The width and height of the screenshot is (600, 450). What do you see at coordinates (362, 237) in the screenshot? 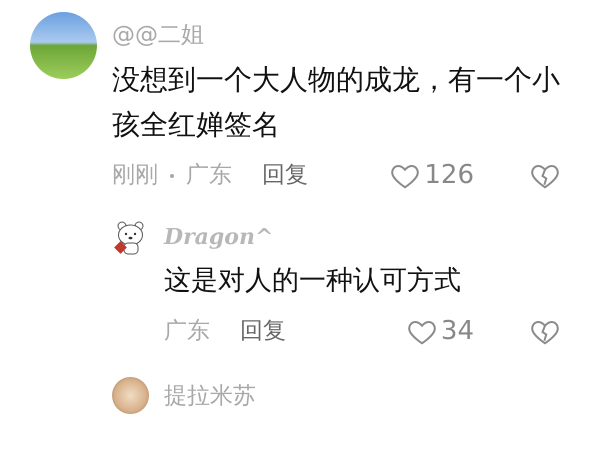
I see `username: Dragon^` at bounding box center [362, 237].